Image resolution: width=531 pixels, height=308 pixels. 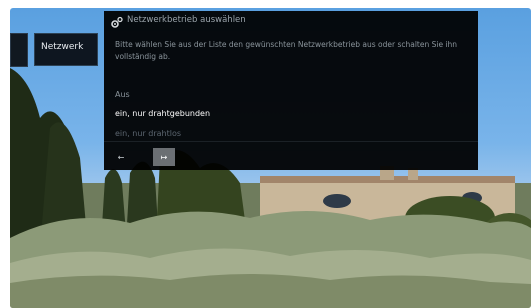 I want to click on back-arrow-icon: ←, so click(x=121, y=157).